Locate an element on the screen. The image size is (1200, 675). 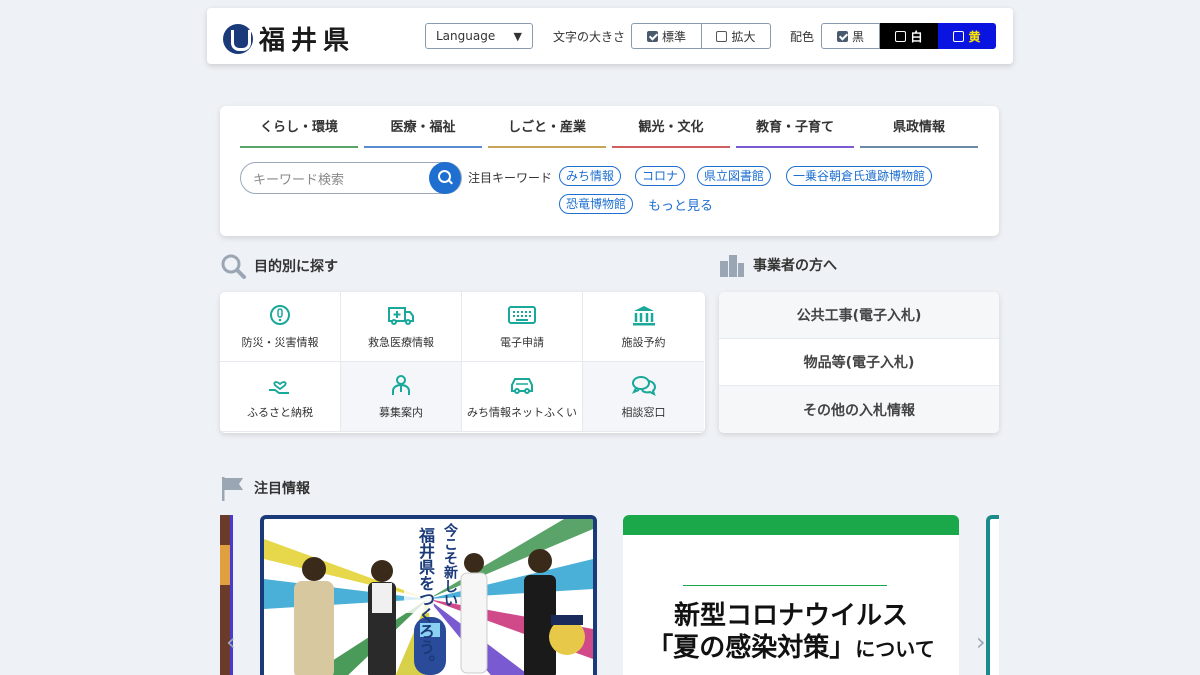
business-item-public-works: 公共工事(電子入札) is located at coordinates (859, 315).